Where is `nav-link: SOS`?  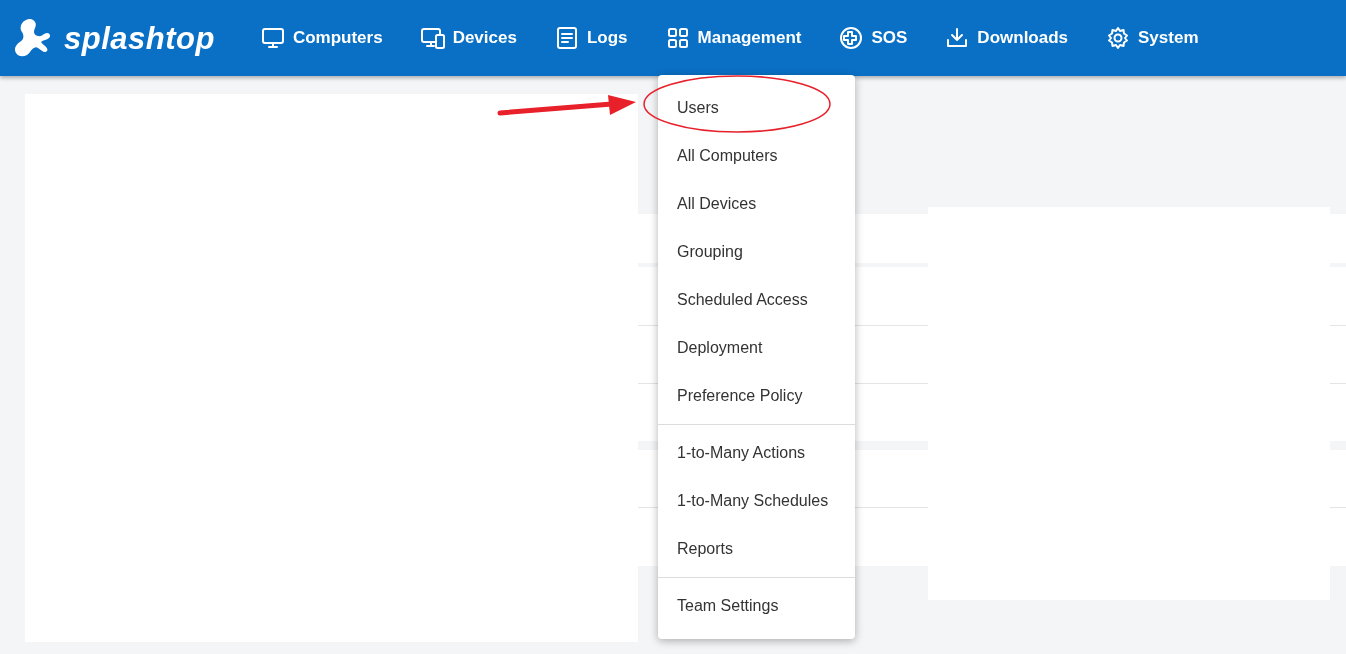
nav-link: SOS is located at coordinates (889, 38).